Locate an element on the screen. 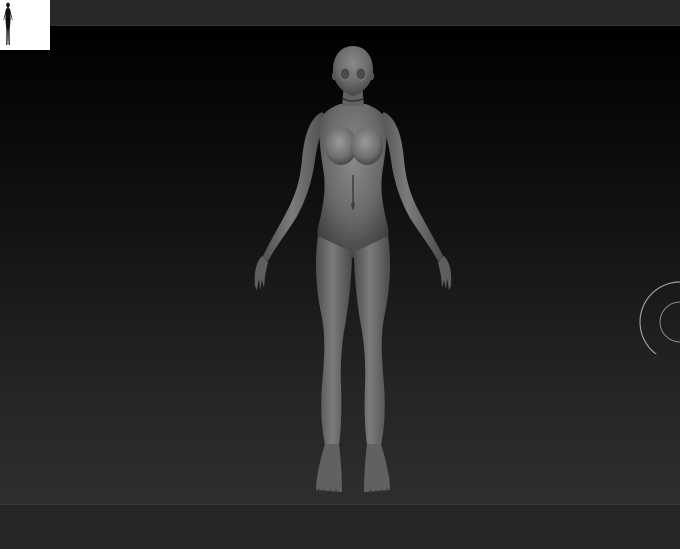 The height and width of the screenshot is (549, 680). model-left-hand is located at coordinates (261, 273).